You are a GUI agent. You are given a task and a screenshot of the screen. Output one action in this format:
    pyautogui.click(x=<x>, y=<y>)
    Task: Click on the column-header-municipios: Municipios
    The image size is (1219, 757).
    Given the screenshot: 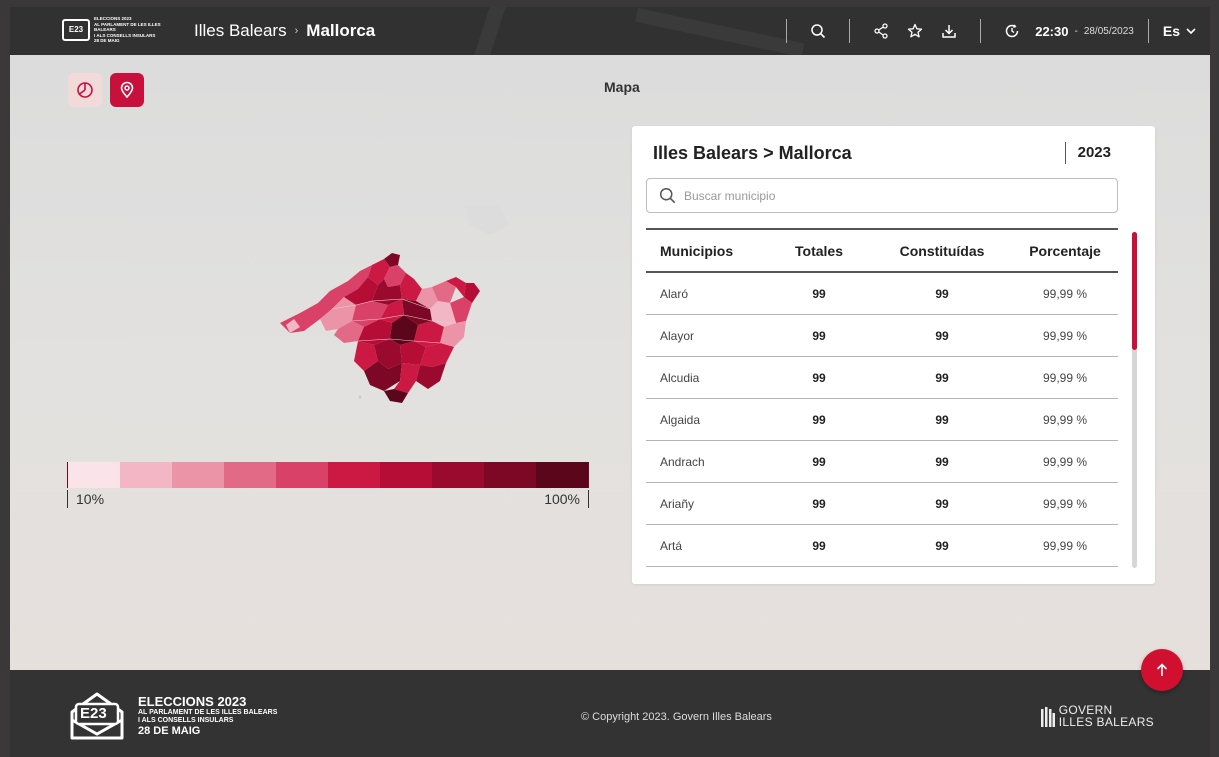 What is the action you would take?
    pyautogui.click(x=706, y=251)
    